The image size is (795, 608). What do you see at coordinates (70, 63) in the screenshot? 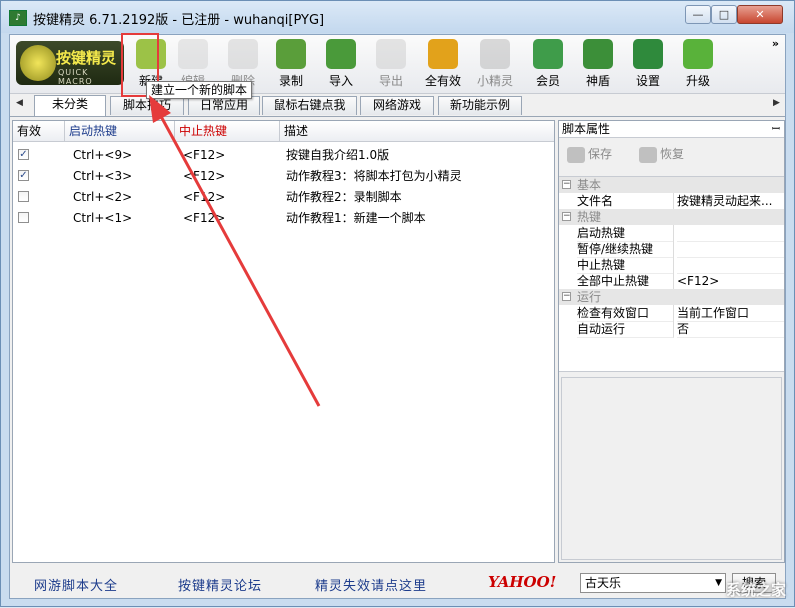
I see `logo: 按键精灵 QUICK MACRO` at bounding box center [70, 63].